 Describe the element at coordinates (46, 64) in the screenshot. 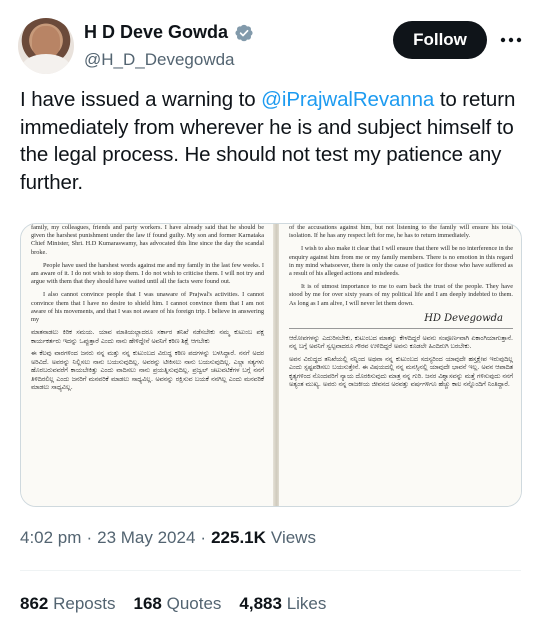

I see `avatar-shirt` at that location.